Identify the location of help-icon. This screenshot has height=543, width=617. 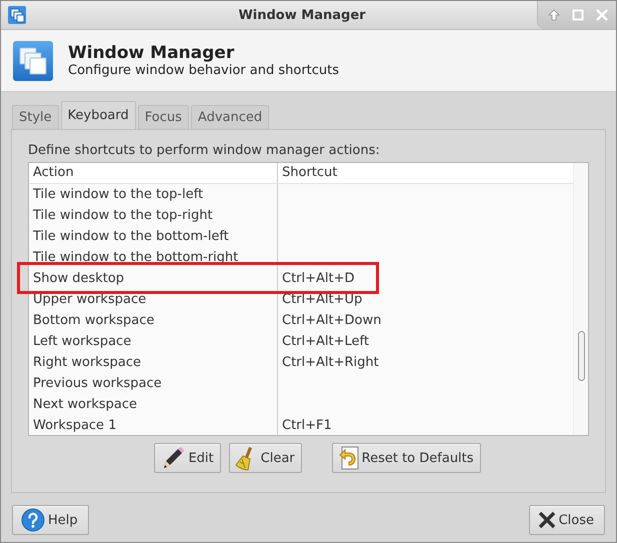
(33, 520).